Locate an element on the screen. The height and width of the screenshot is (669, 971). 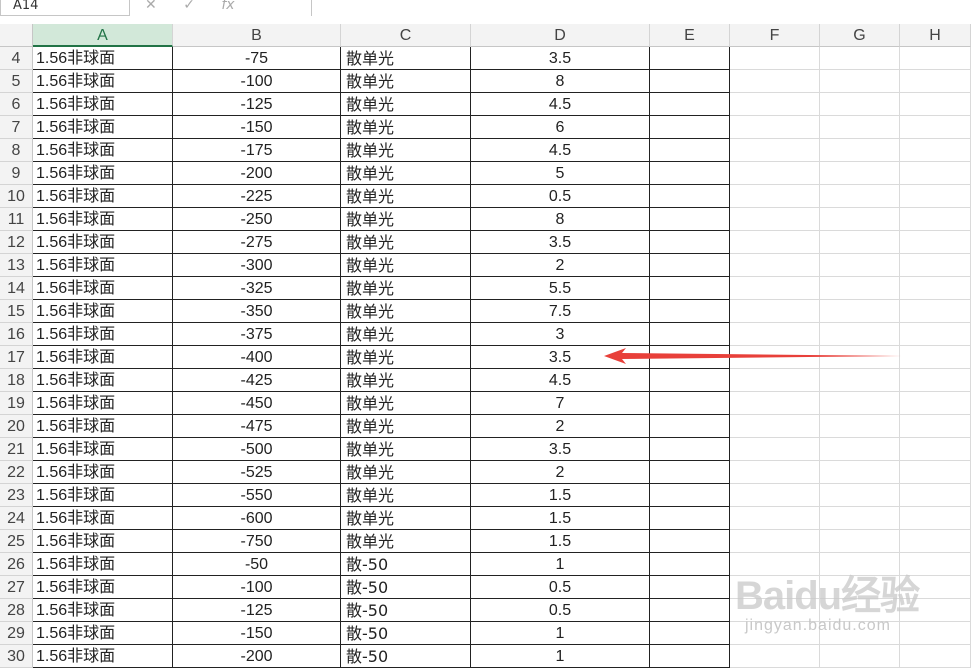
formula-input is located at coordinates (641, 8).